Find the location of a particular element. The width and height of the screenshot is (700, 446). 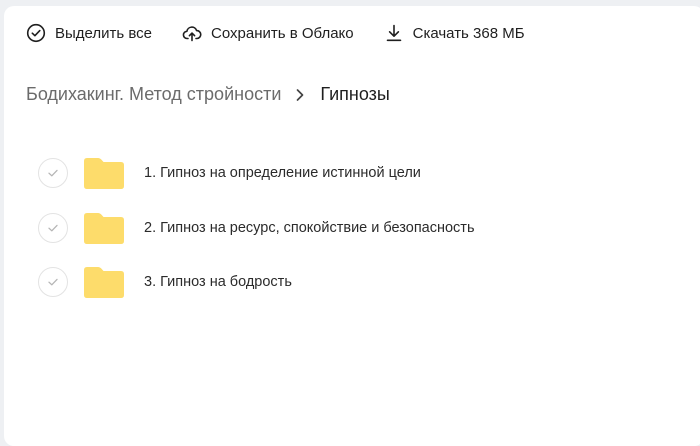

download-button: Скачать 368 МБ is located at coordinates (454, 33).